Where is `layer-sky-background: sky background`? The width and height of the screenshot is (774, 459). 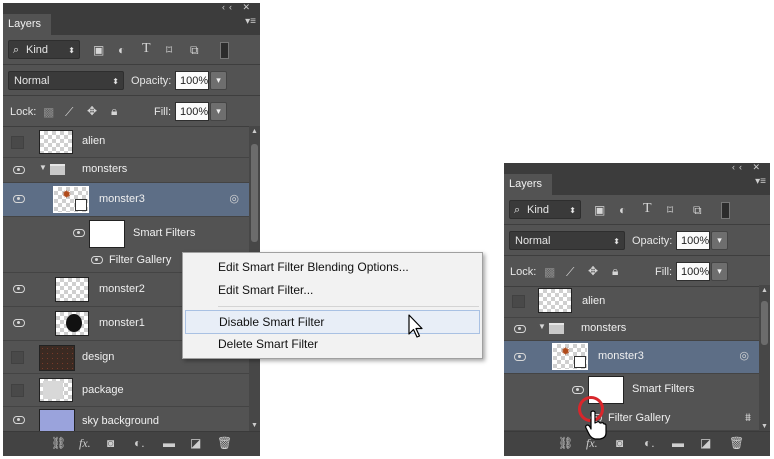
layer-sky-background: sky background is located at coordinates (126, 420).